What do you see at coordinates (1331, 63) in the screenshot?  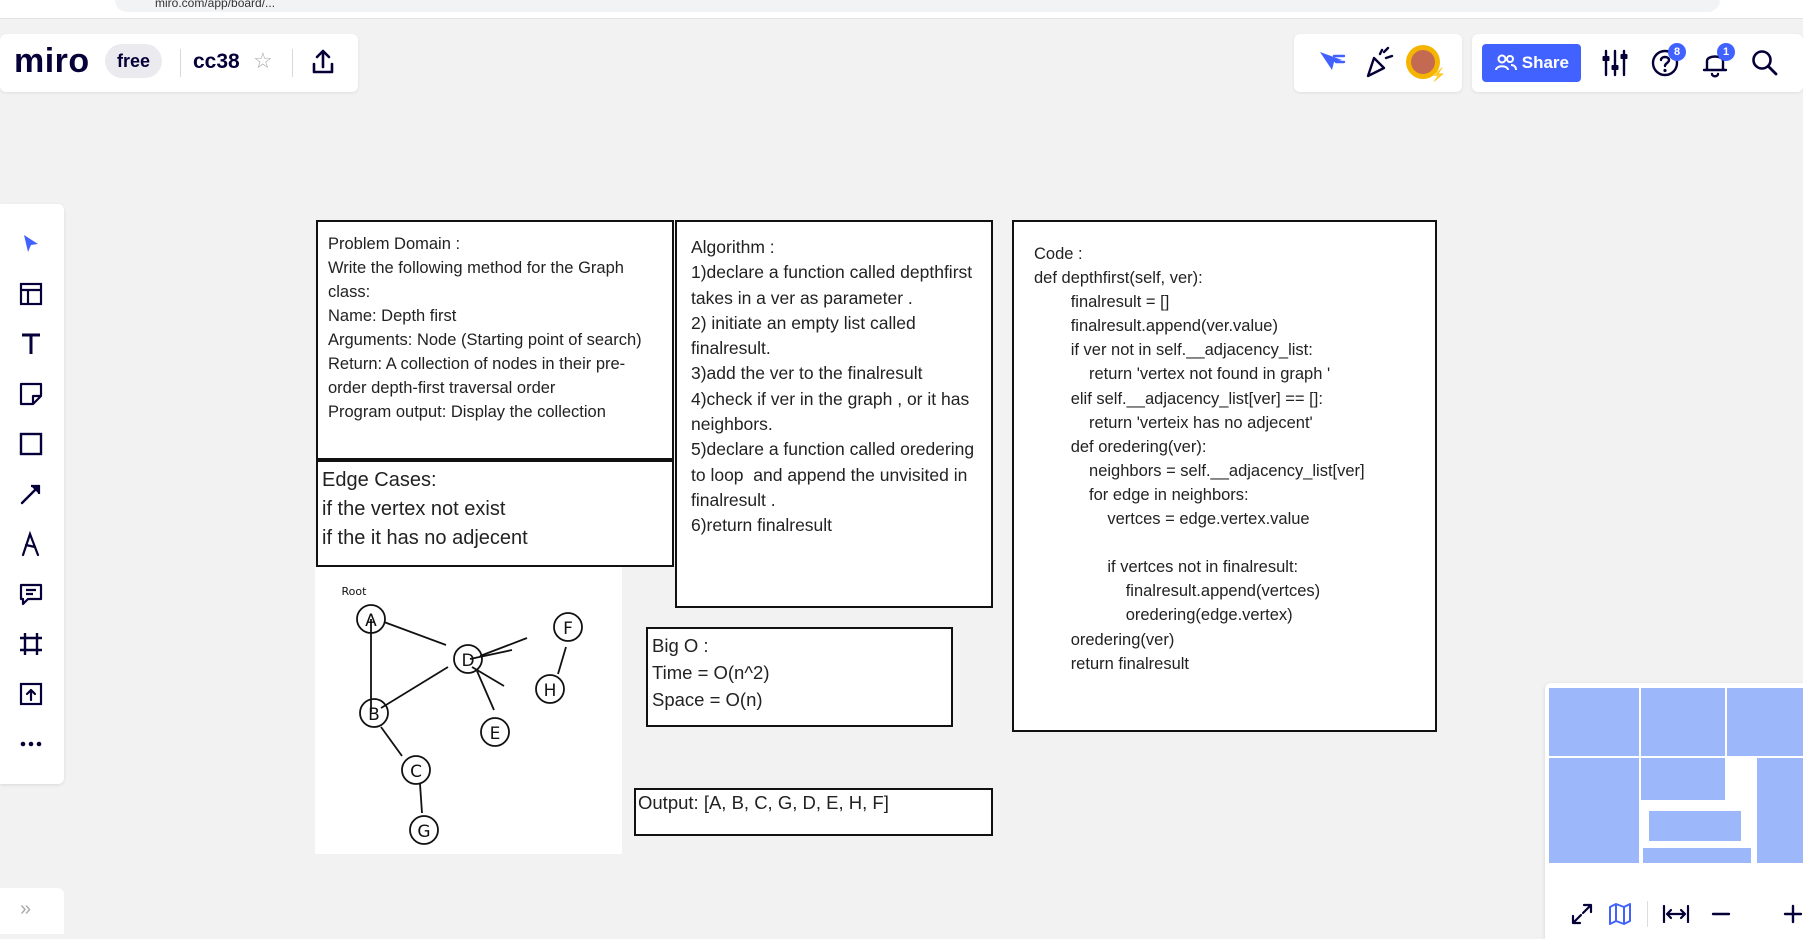 I see `cursor-filter-icon` at bounding box center [1331, 63].